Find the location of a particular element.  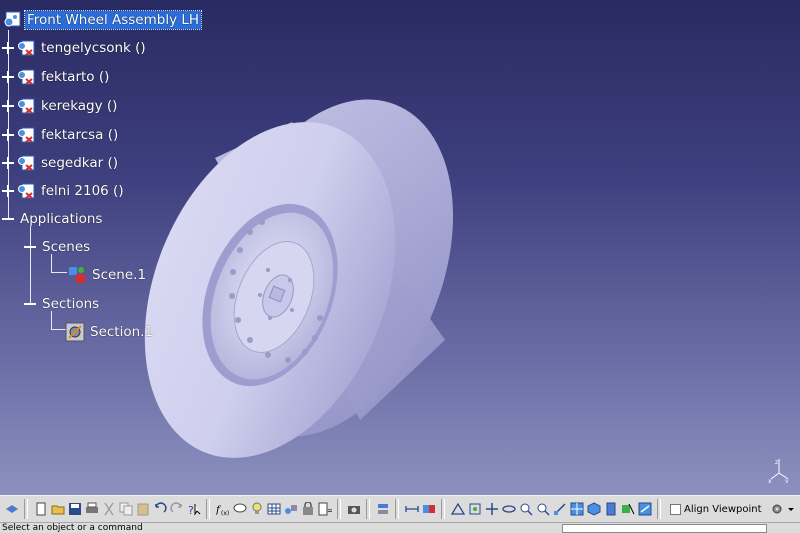

tree-sections: Sections is located at coordinates (62, 304).